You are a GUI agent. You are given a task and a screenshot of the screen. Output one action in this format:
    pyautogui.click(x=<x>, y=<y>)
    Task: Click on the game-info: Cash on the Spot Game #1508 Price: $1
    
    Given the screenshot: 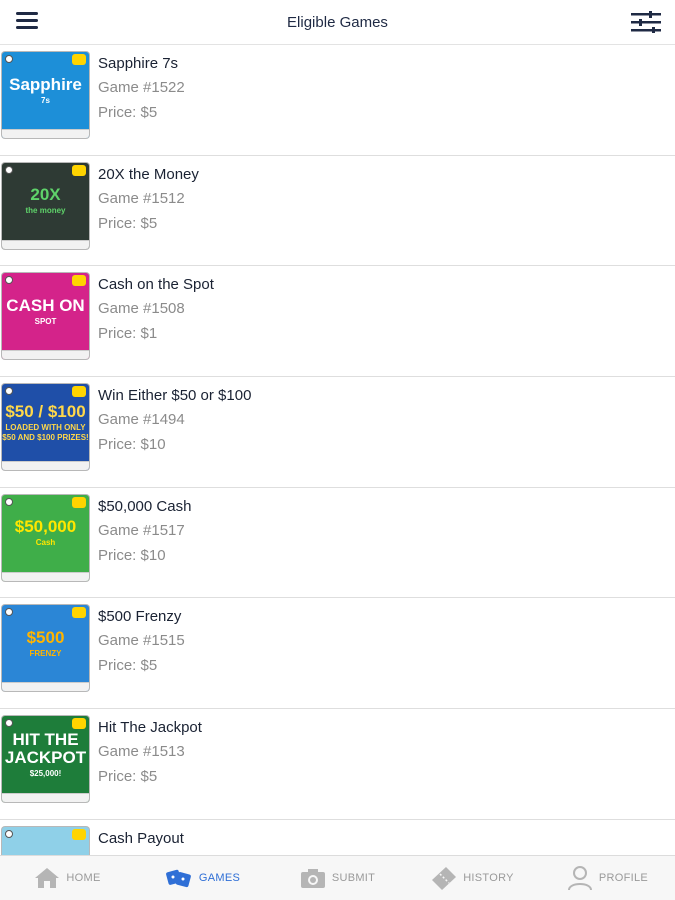 What is the action you would take?
    pyautogui.click(x=156, y=310)
    